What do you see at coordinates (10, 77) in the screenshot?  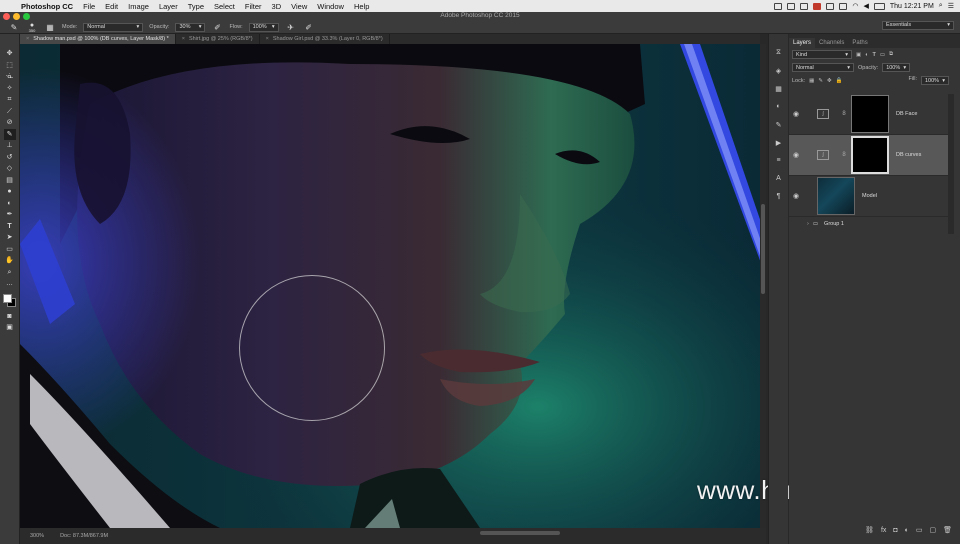 I see `lasso-icon: ᓍ` at bounding box center [10, 77].